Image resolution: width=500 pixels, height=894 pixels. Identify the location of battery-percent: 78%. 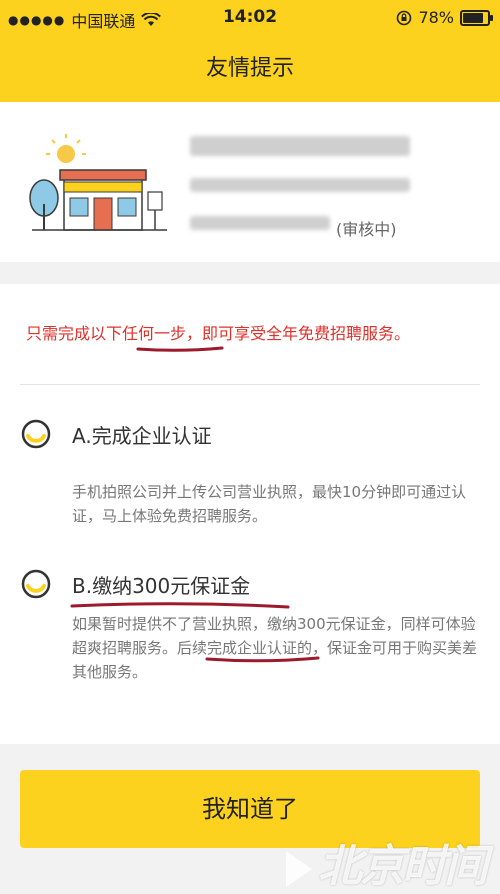
(436, 17).